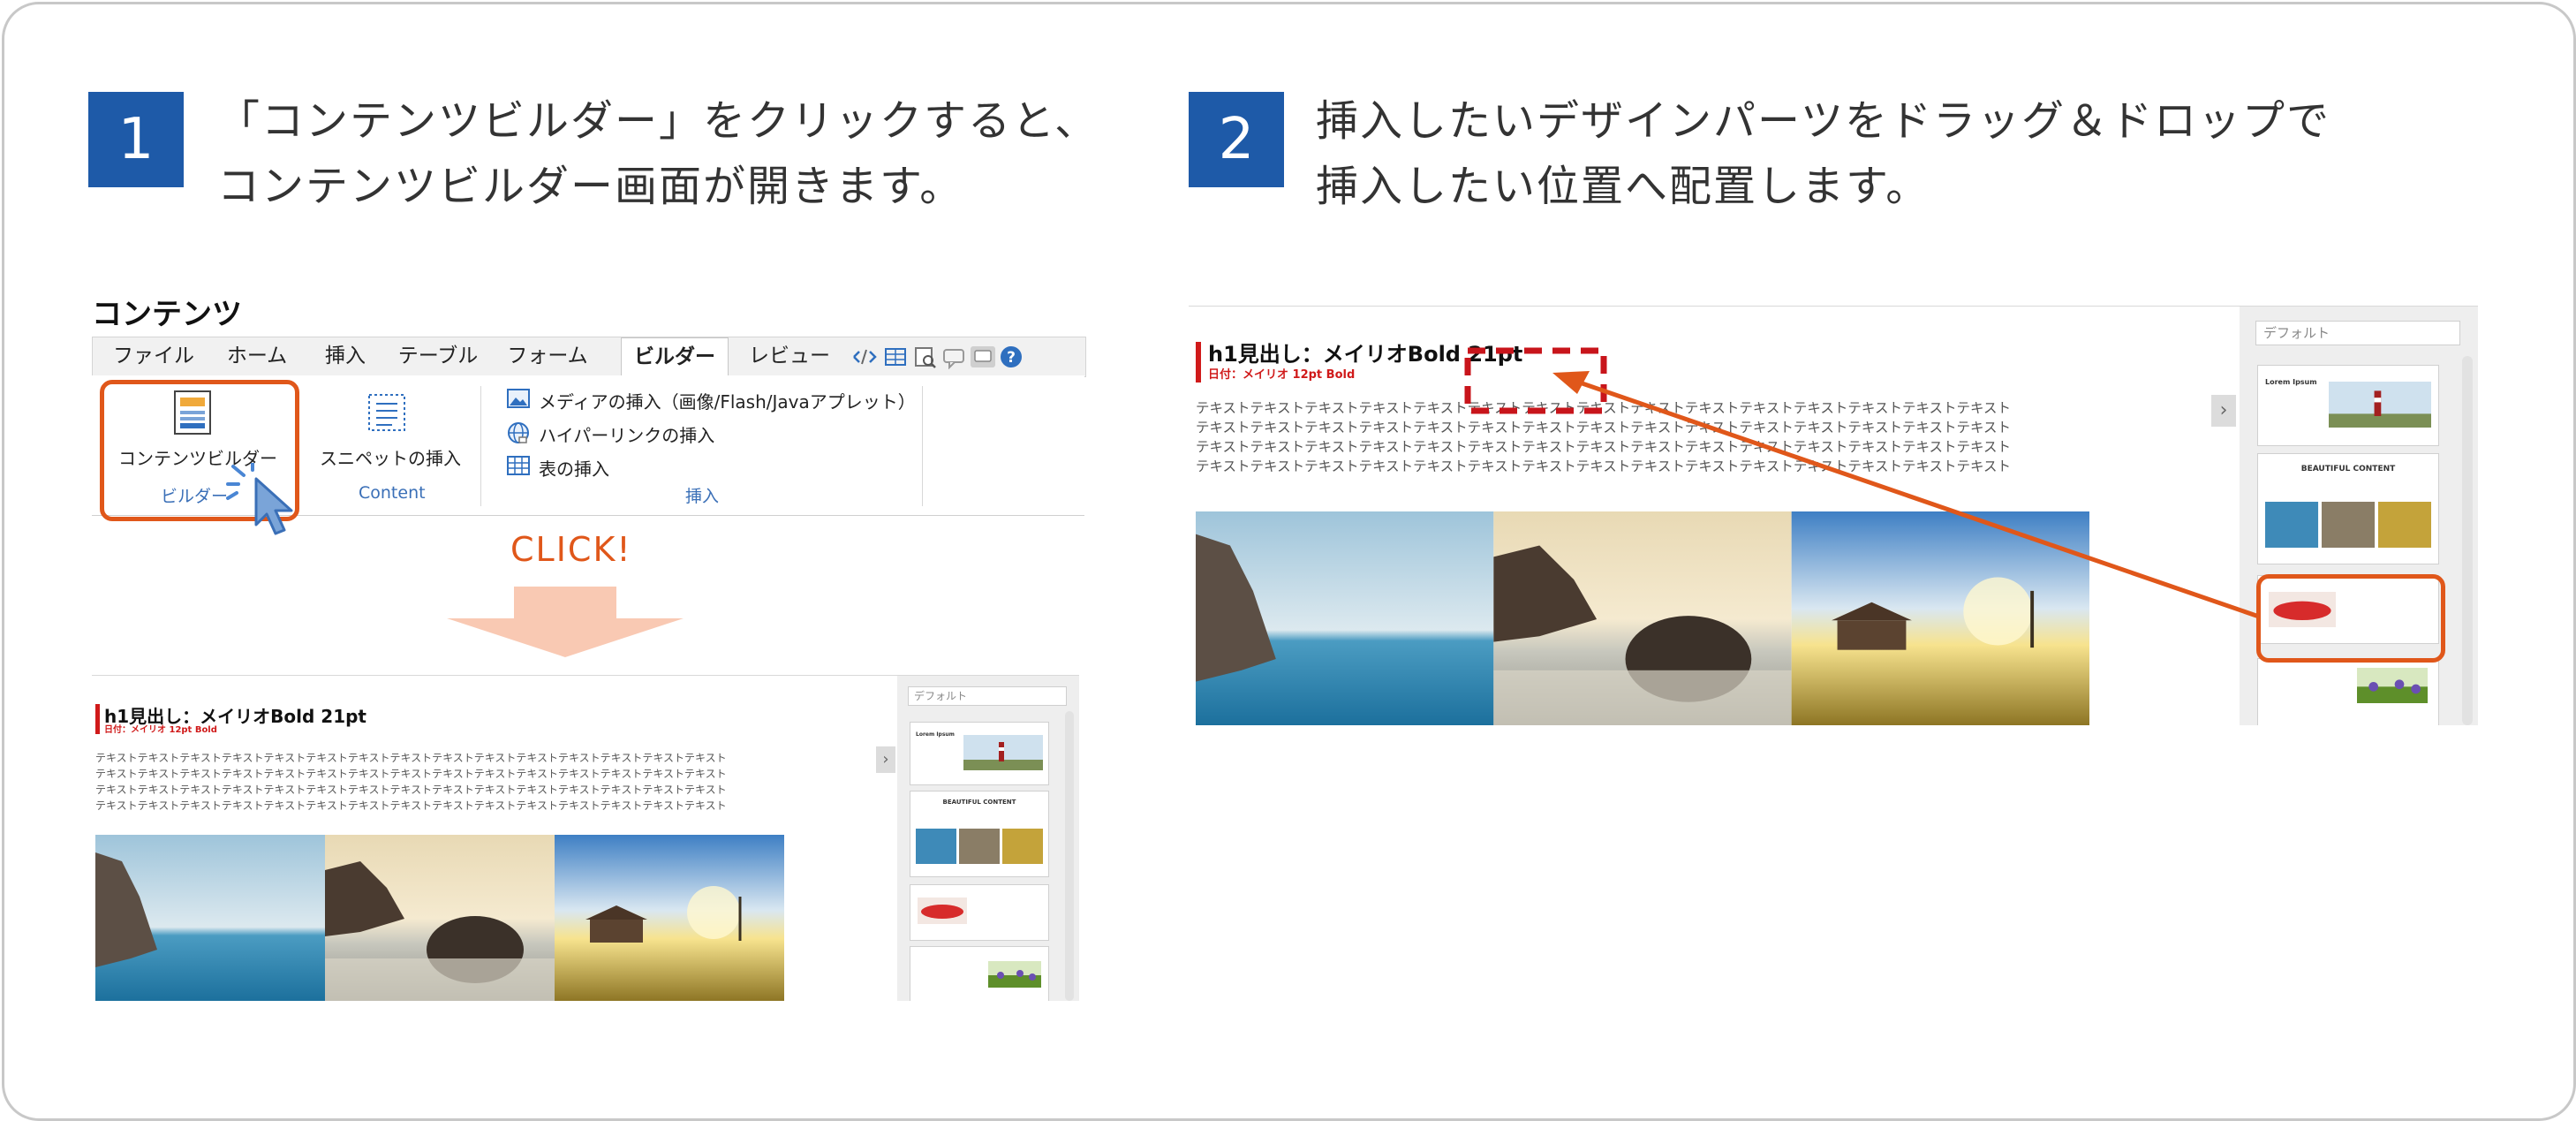  Describe the element at coordinates (670, 918) in the screenshot. I see `farmhouse-photo` at that location.